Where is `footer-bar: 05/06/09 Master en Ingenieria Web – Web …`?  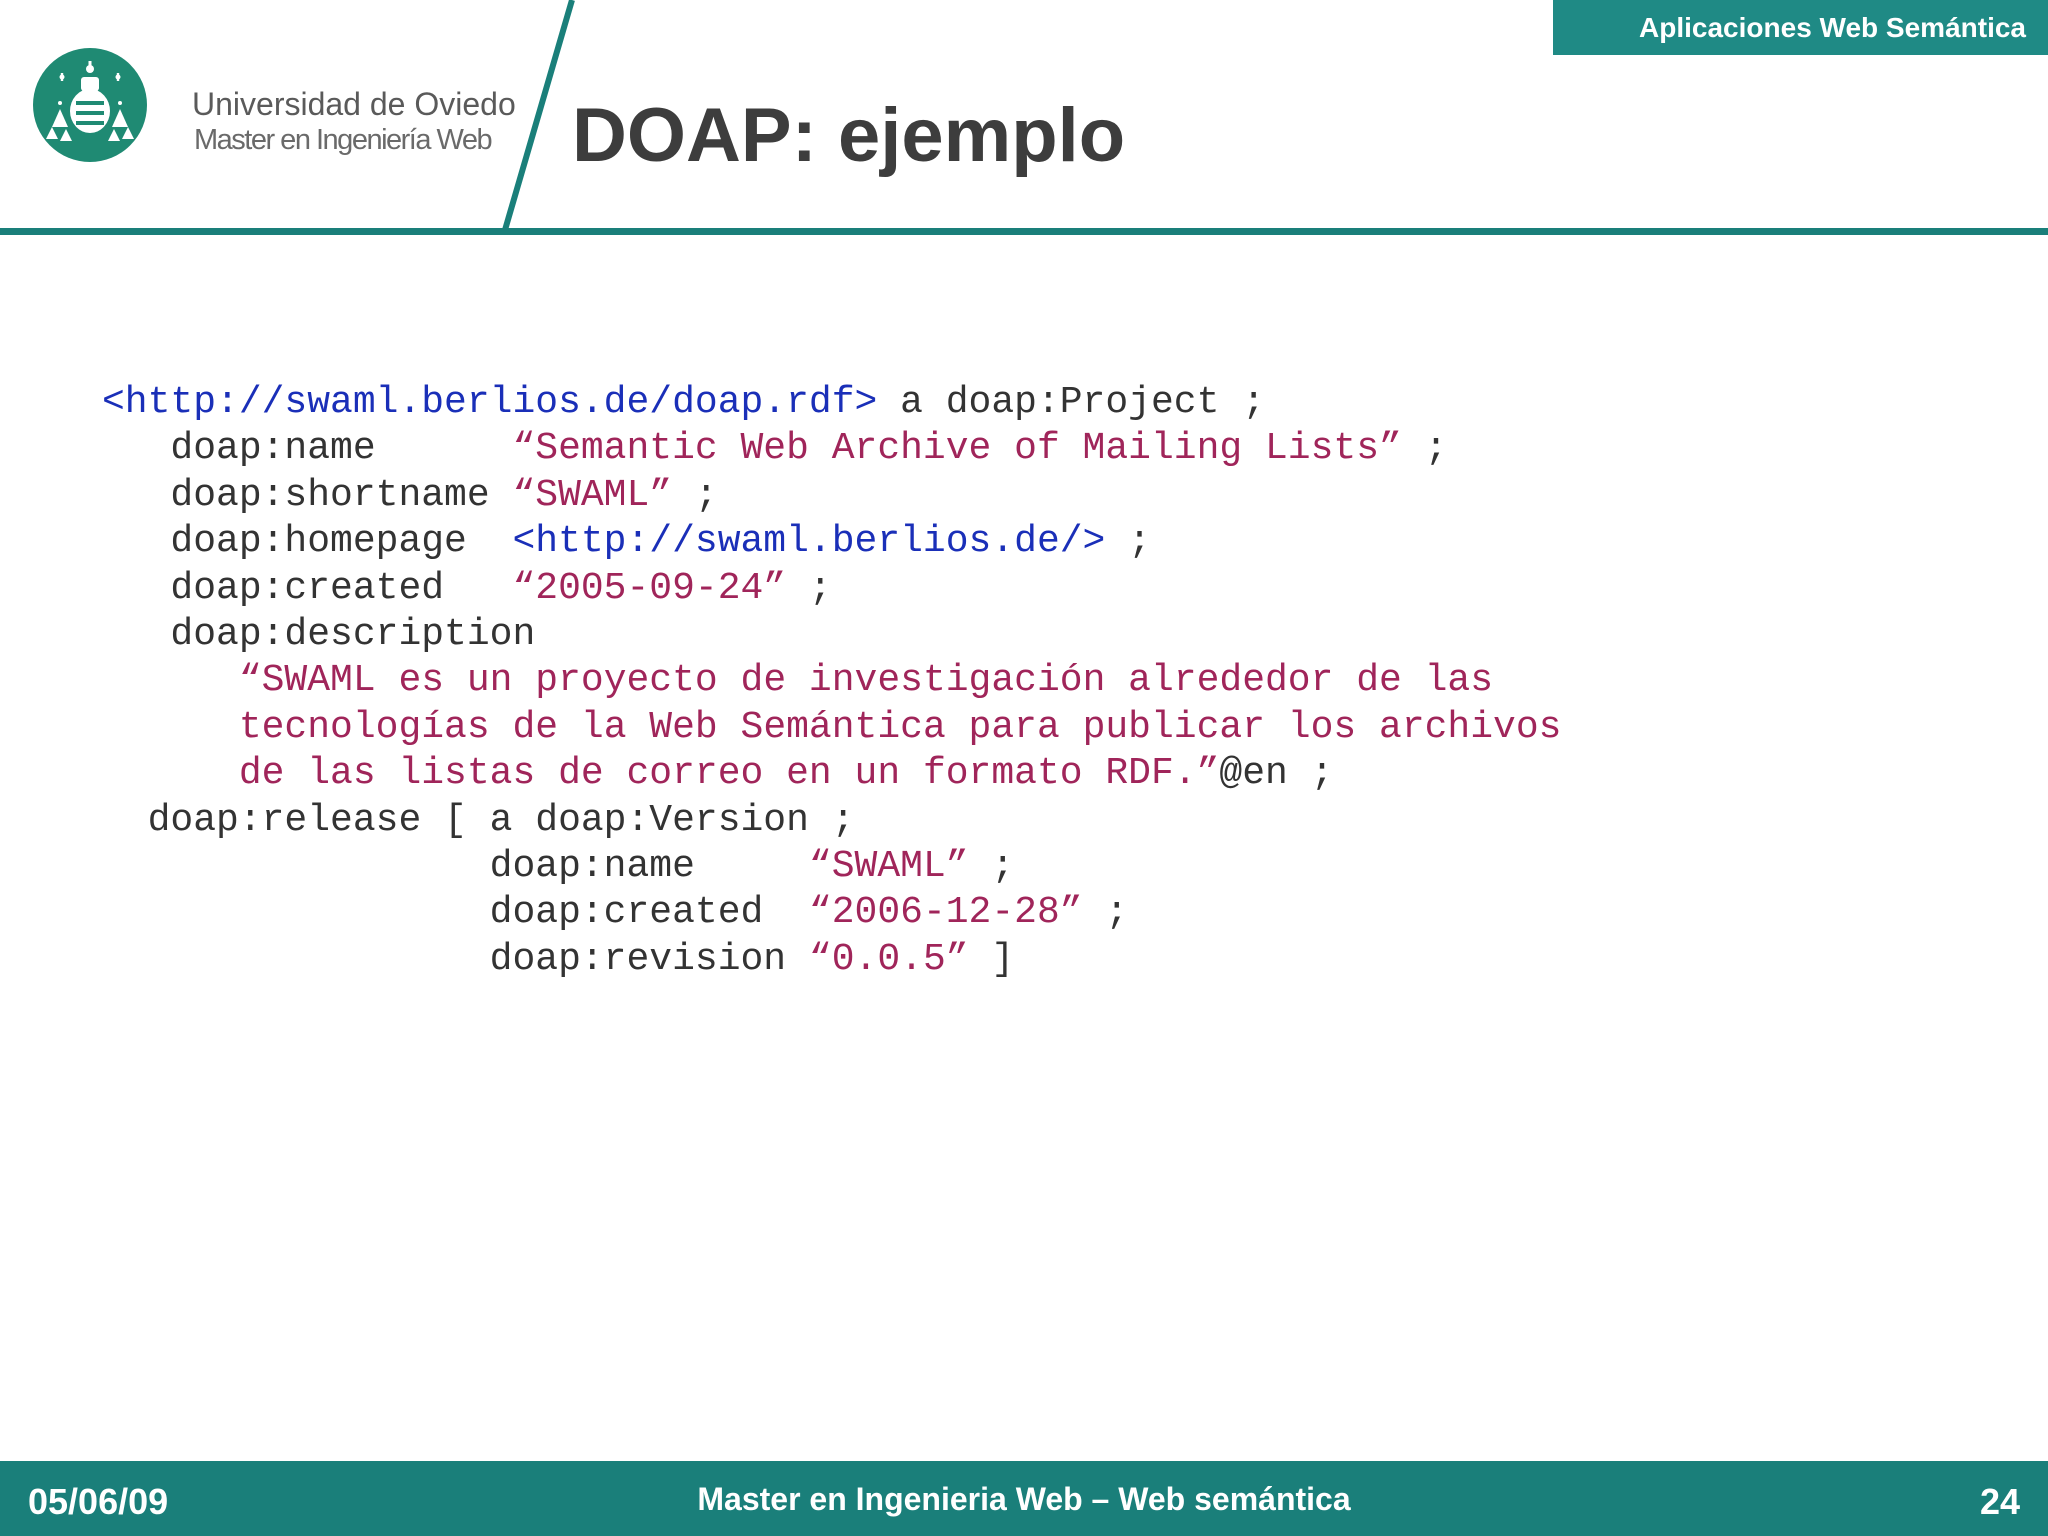 footer-bar: 05/06/09 Master en Ingenieria Web – Web … is located at coordinates (1024, 1498).